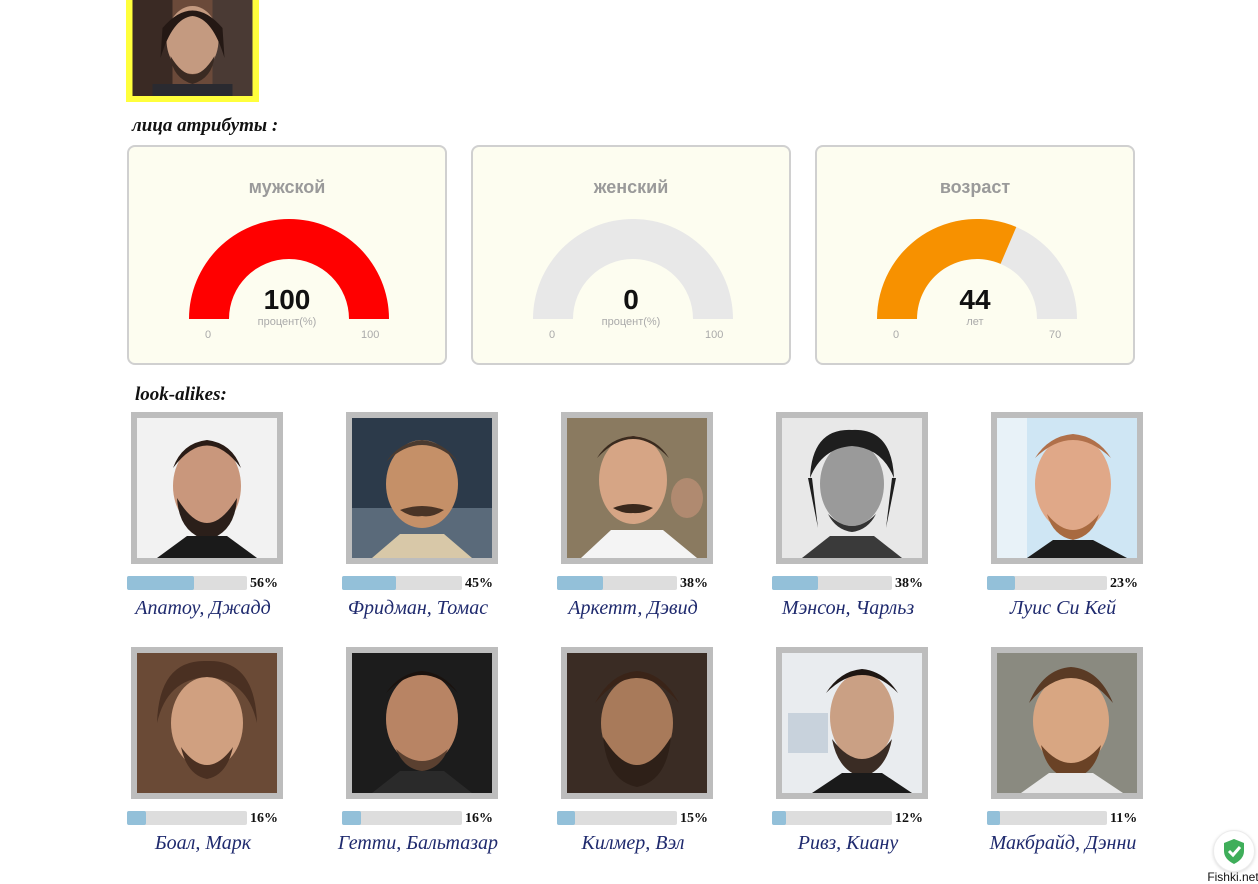 This screenshot has width=1258, height=884. Describe the element at coordinates (203, 608) in the screenshot. I see `lookalike-name: Апатоу, Джадд` at that location.